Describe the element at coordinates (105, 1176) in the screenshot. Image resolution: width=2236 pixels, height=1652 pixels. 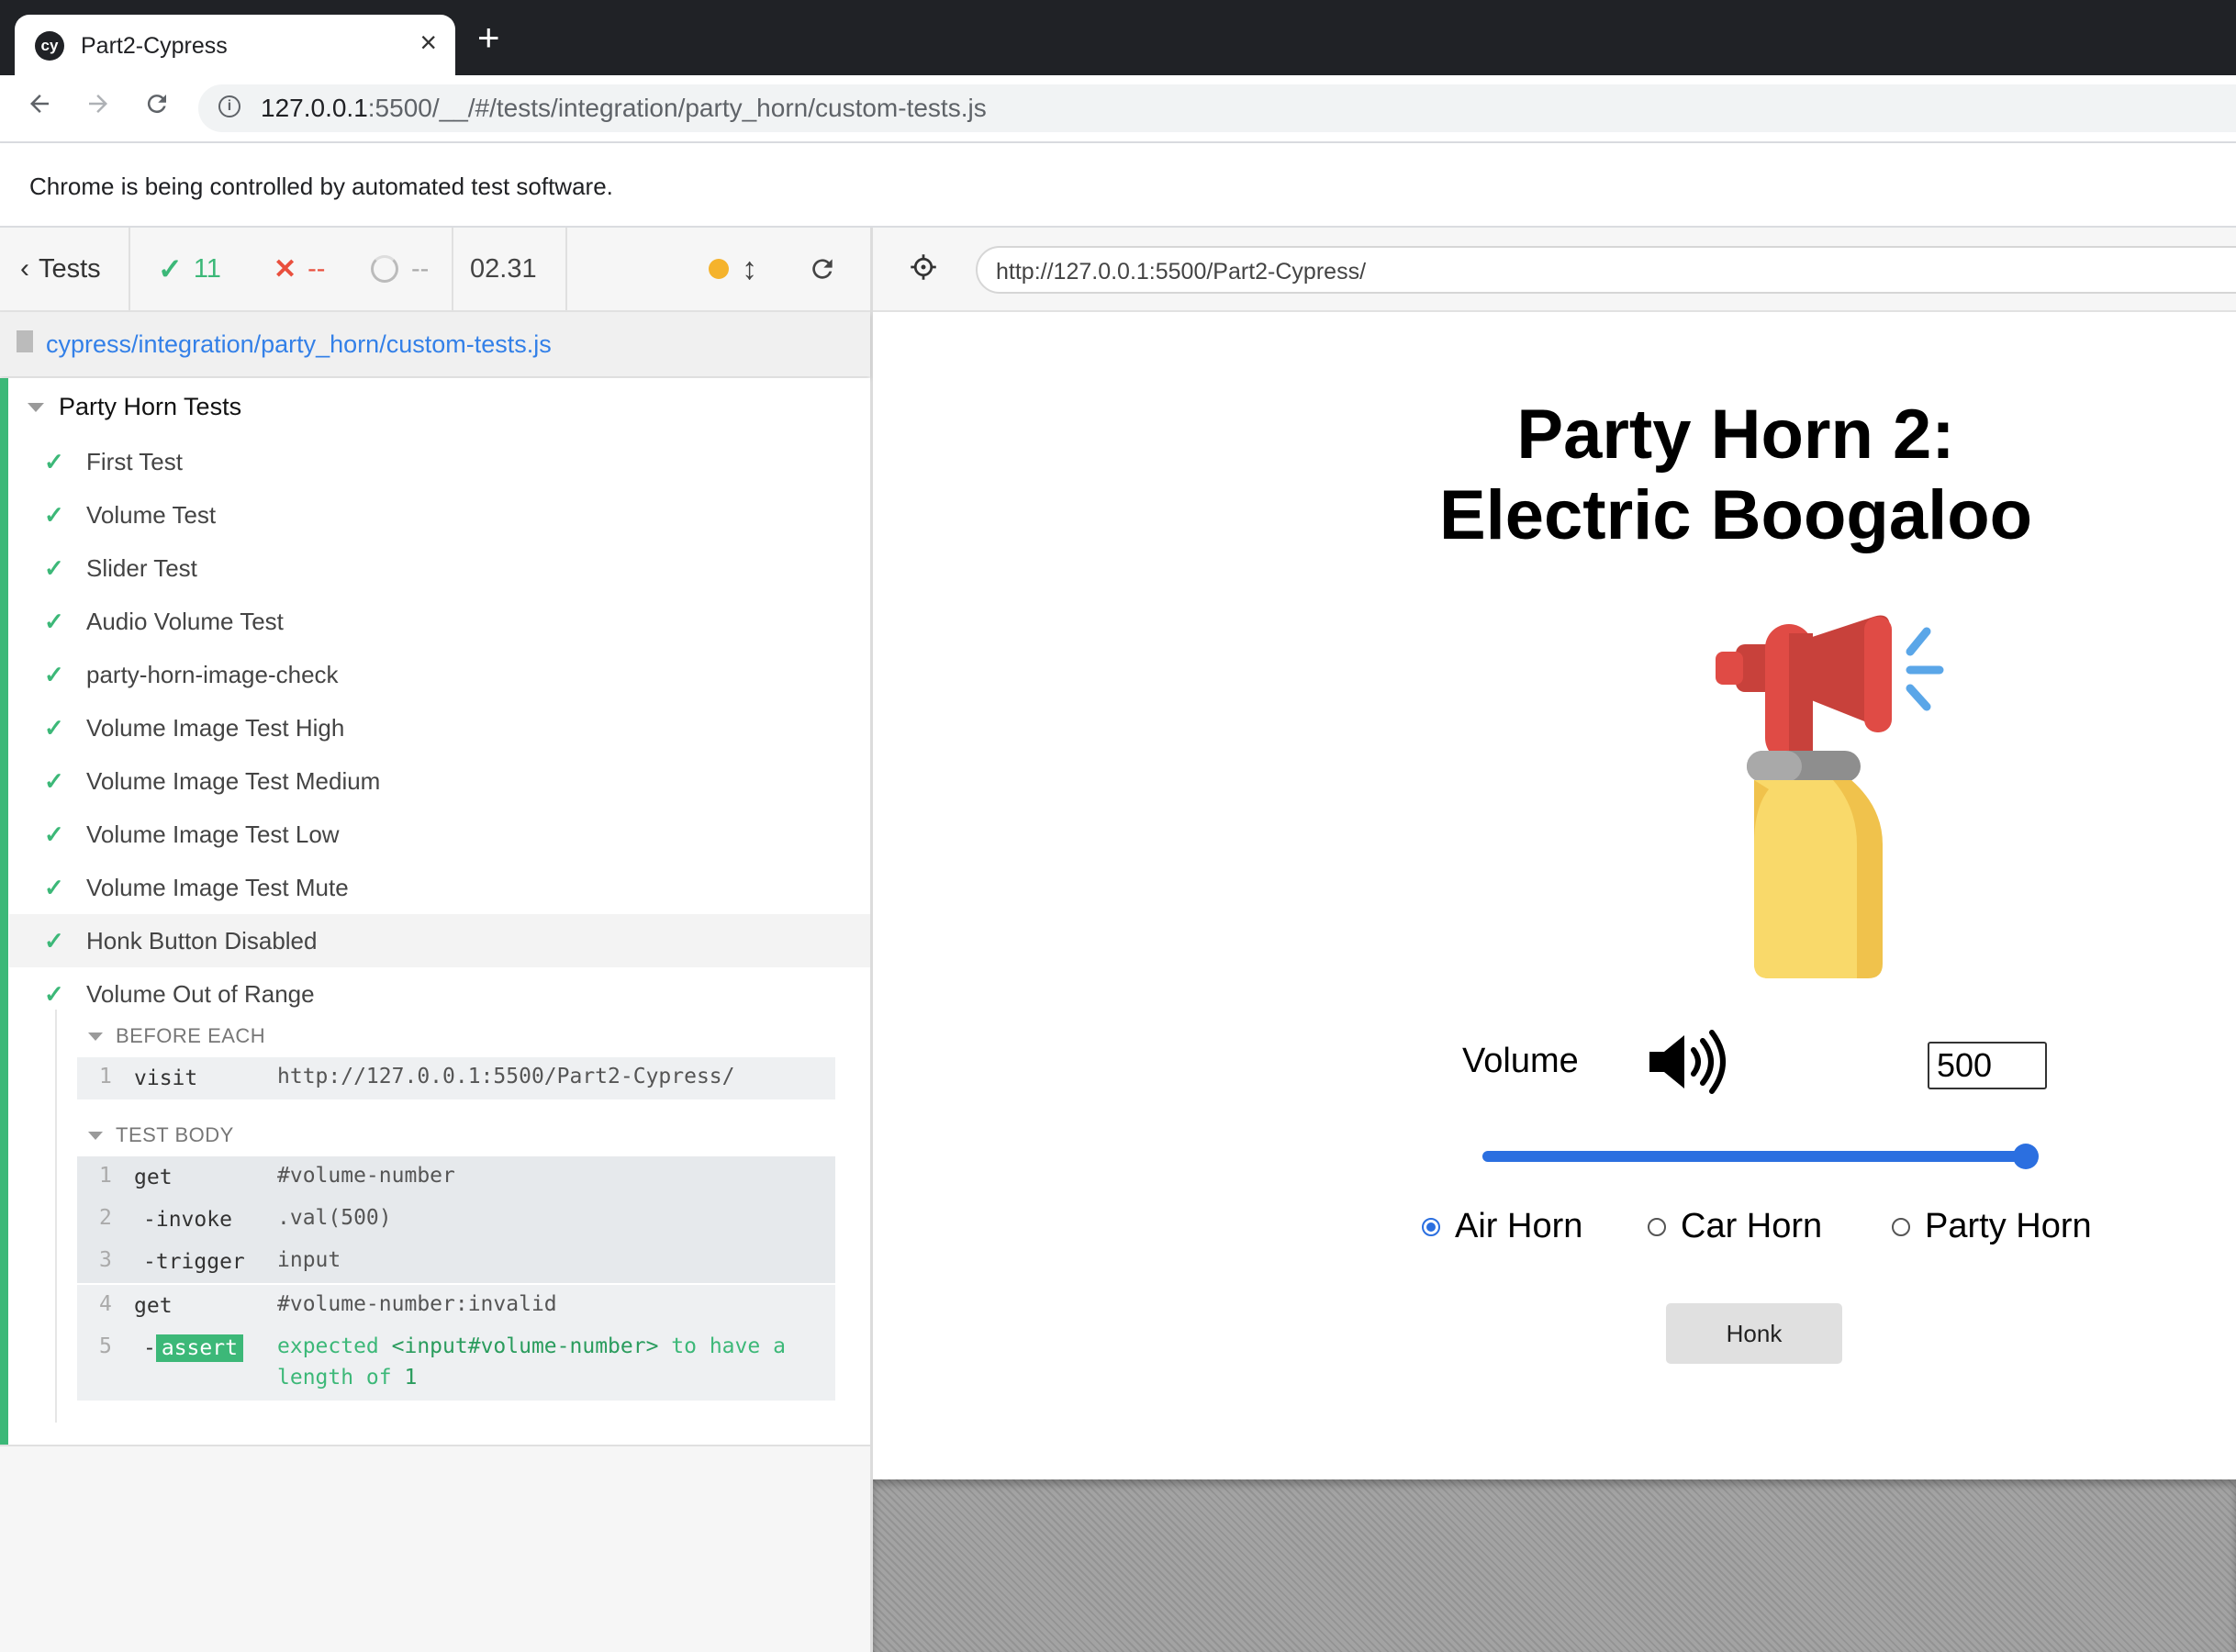
I see `command-number: 1` at that location.